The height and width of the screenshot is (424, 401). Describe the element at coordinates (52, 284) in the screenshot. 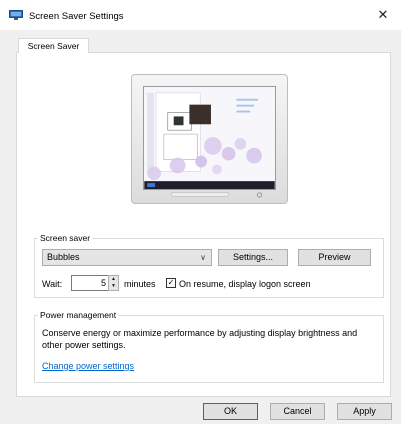

I see `wait-label: Wait:` at that location.